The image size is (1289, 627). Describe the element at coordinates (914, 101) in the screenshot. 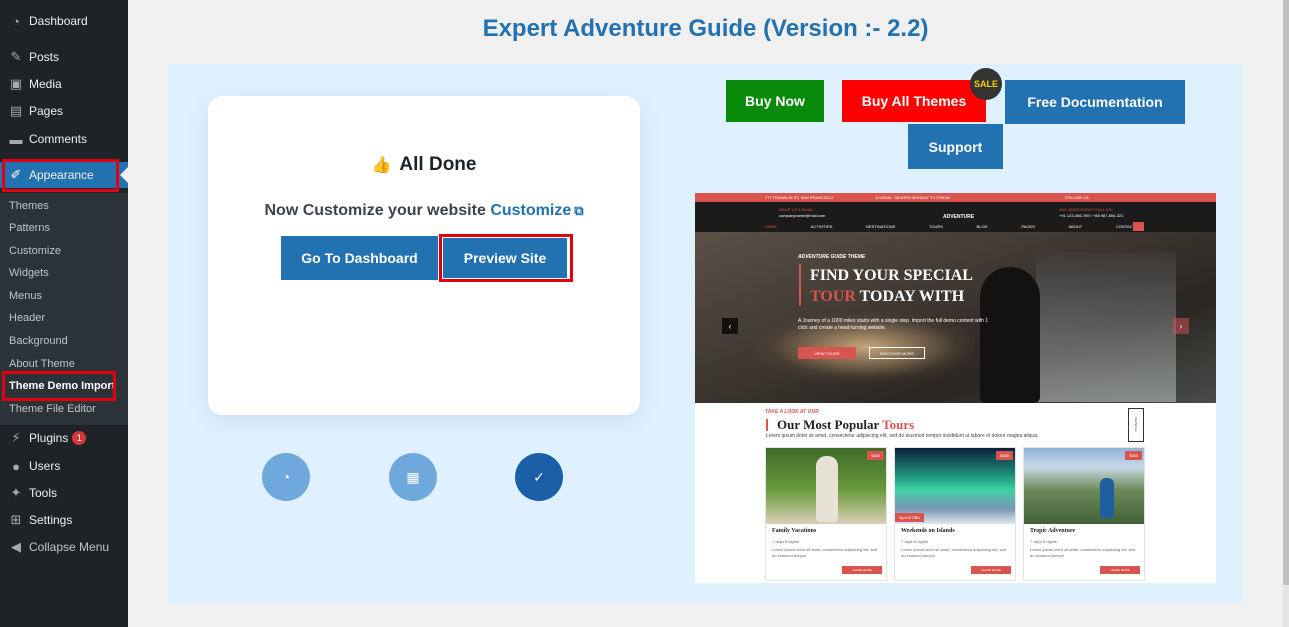

I see `buy-all-themes-button: Buy All Themes` at that location.